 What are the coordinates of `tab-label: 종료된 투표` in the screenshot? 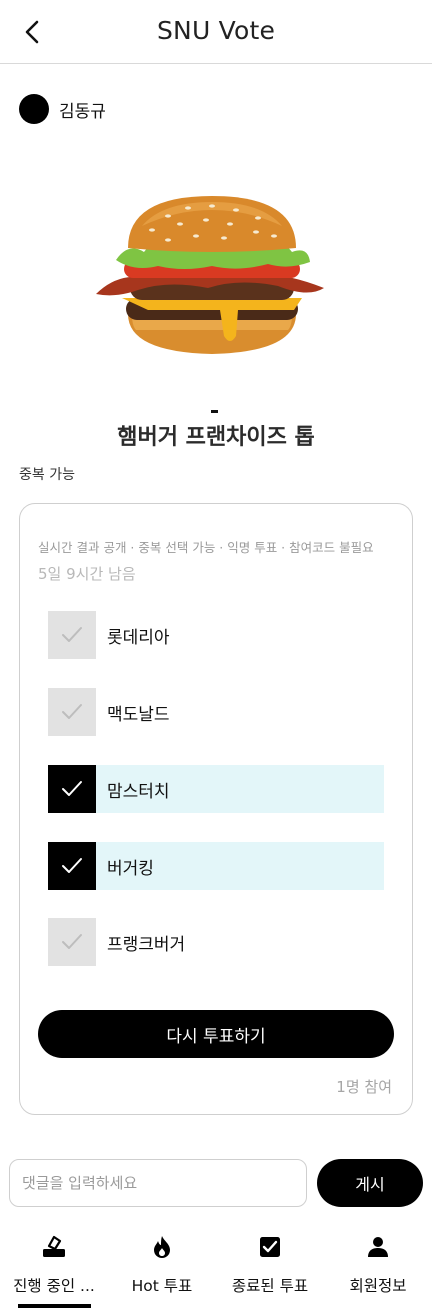 It's located at (270, 1286).